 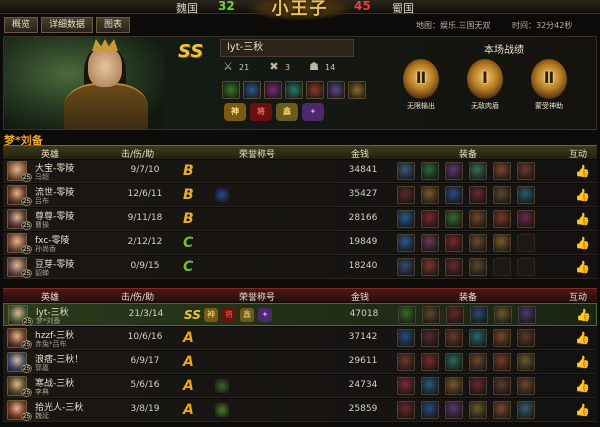 What do you see at coordinates (300, 314) in the screenshot?
I see `player-row: 25 lyt-三秋 梦*刘备 21/3/14 SS 神将鑫 ✦ 47018 👍` at bounding box center [300, 314].